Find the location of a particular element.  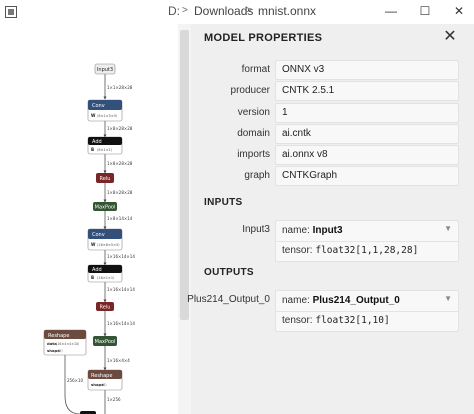

title-bar: D: > Downloads > mnist.onnx — ☐ ✕ is located at coordinates (237, 12).